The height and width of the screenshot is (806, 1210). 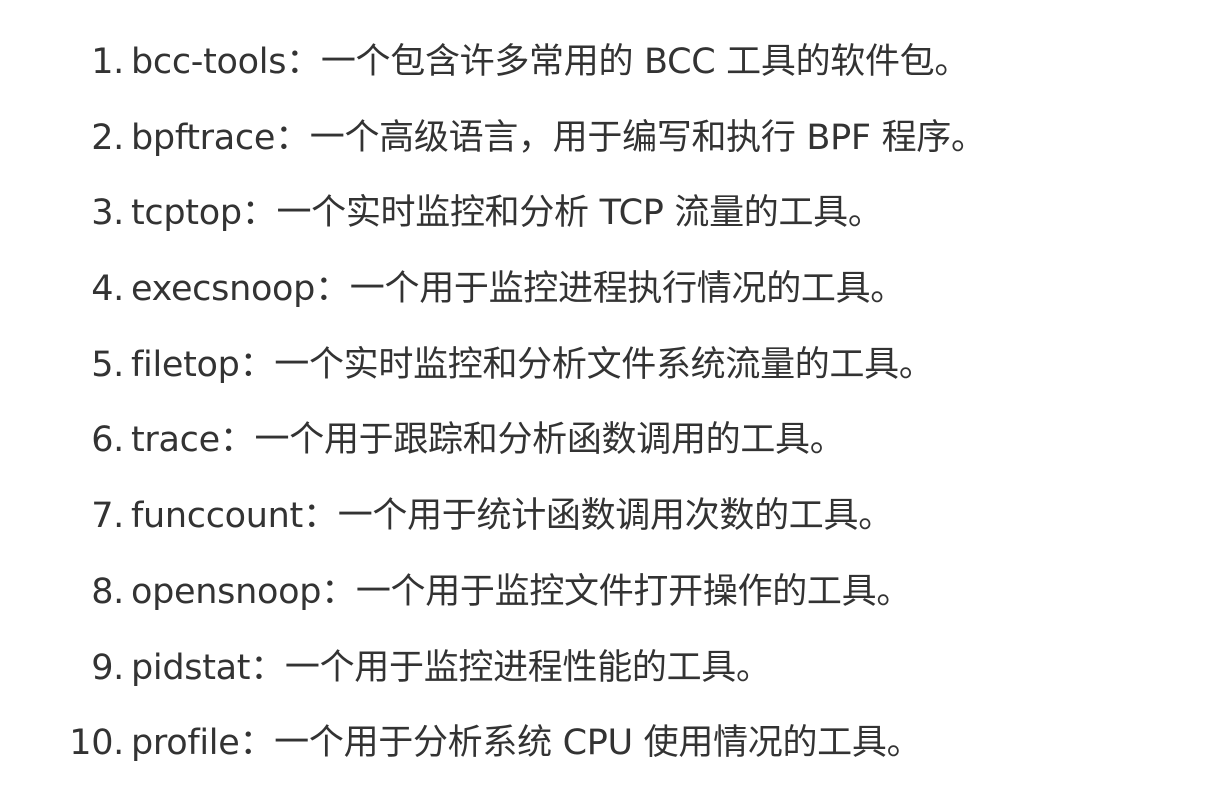 I want to click on list-item: 6. trace：一个用于跟踪和分析函数调用的工具。, so click(x=493, y=441).